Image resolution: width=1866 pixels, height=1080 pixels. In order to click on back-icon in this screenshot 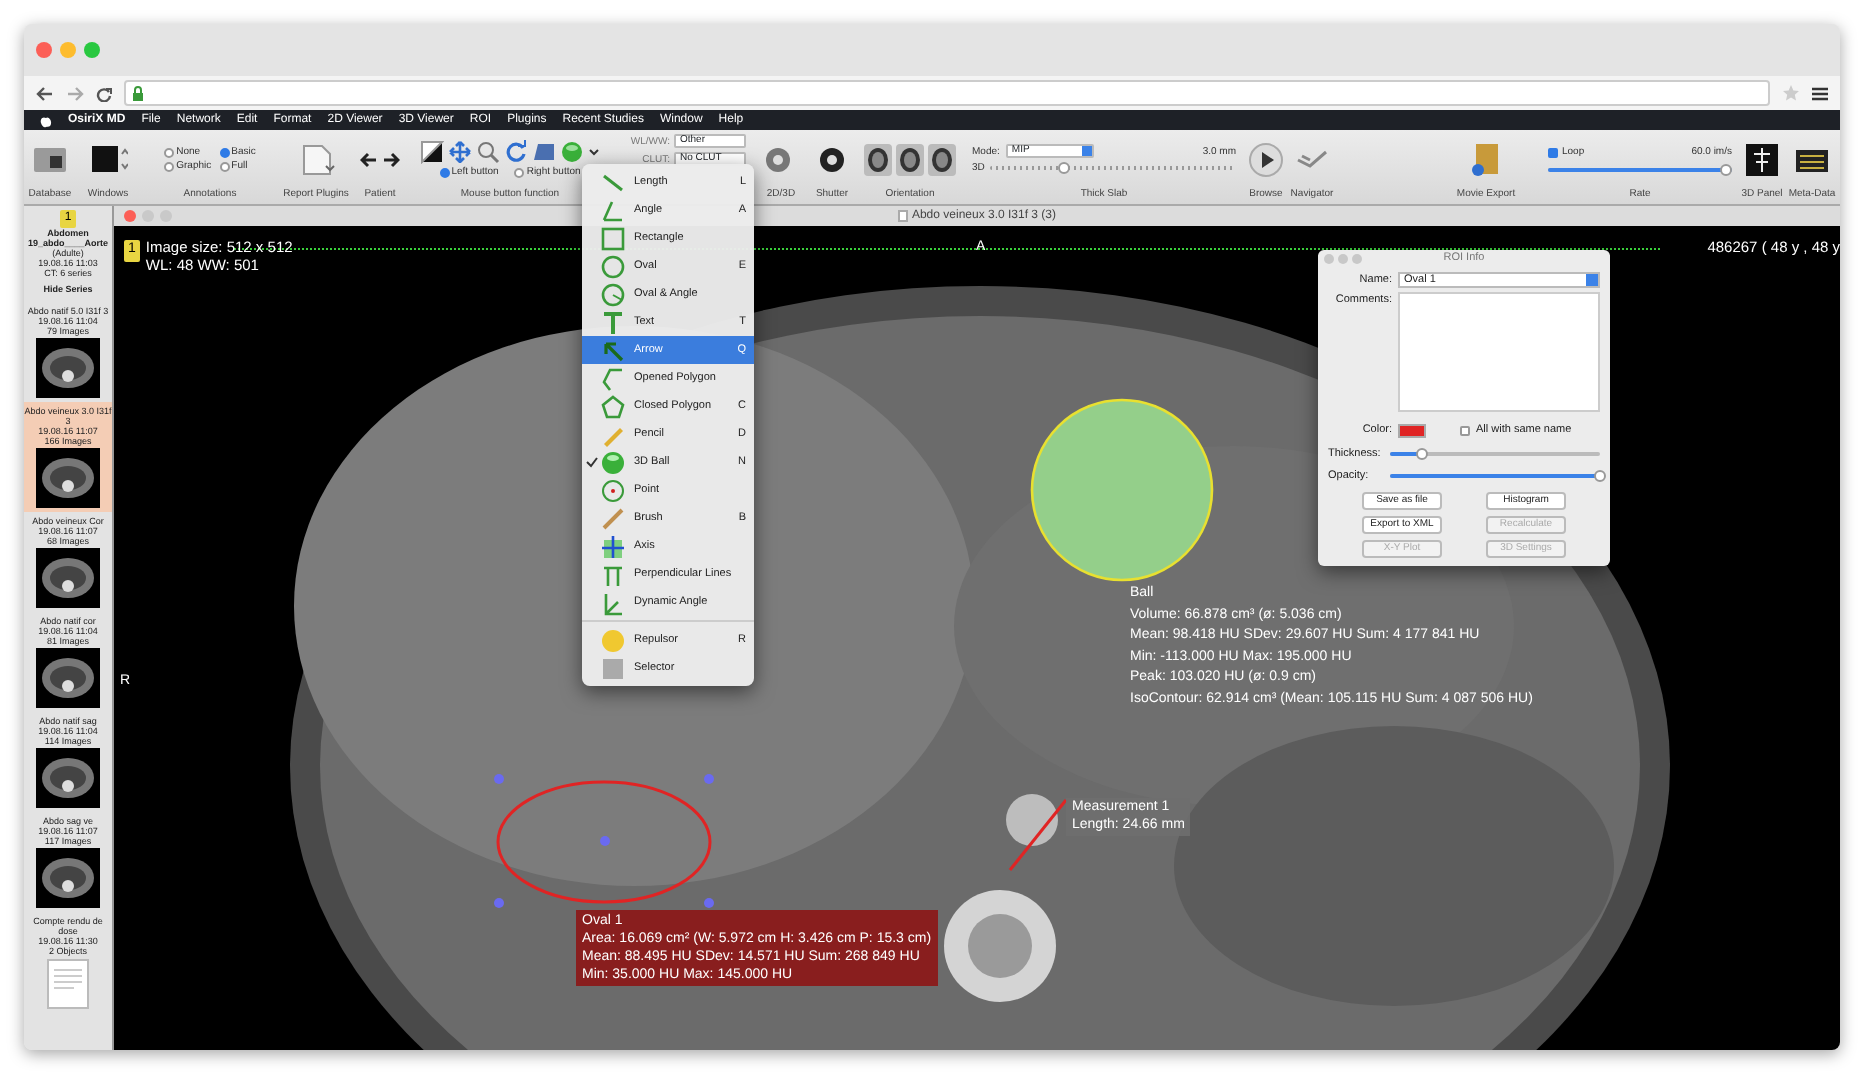, I will do `click(45, 93)`.